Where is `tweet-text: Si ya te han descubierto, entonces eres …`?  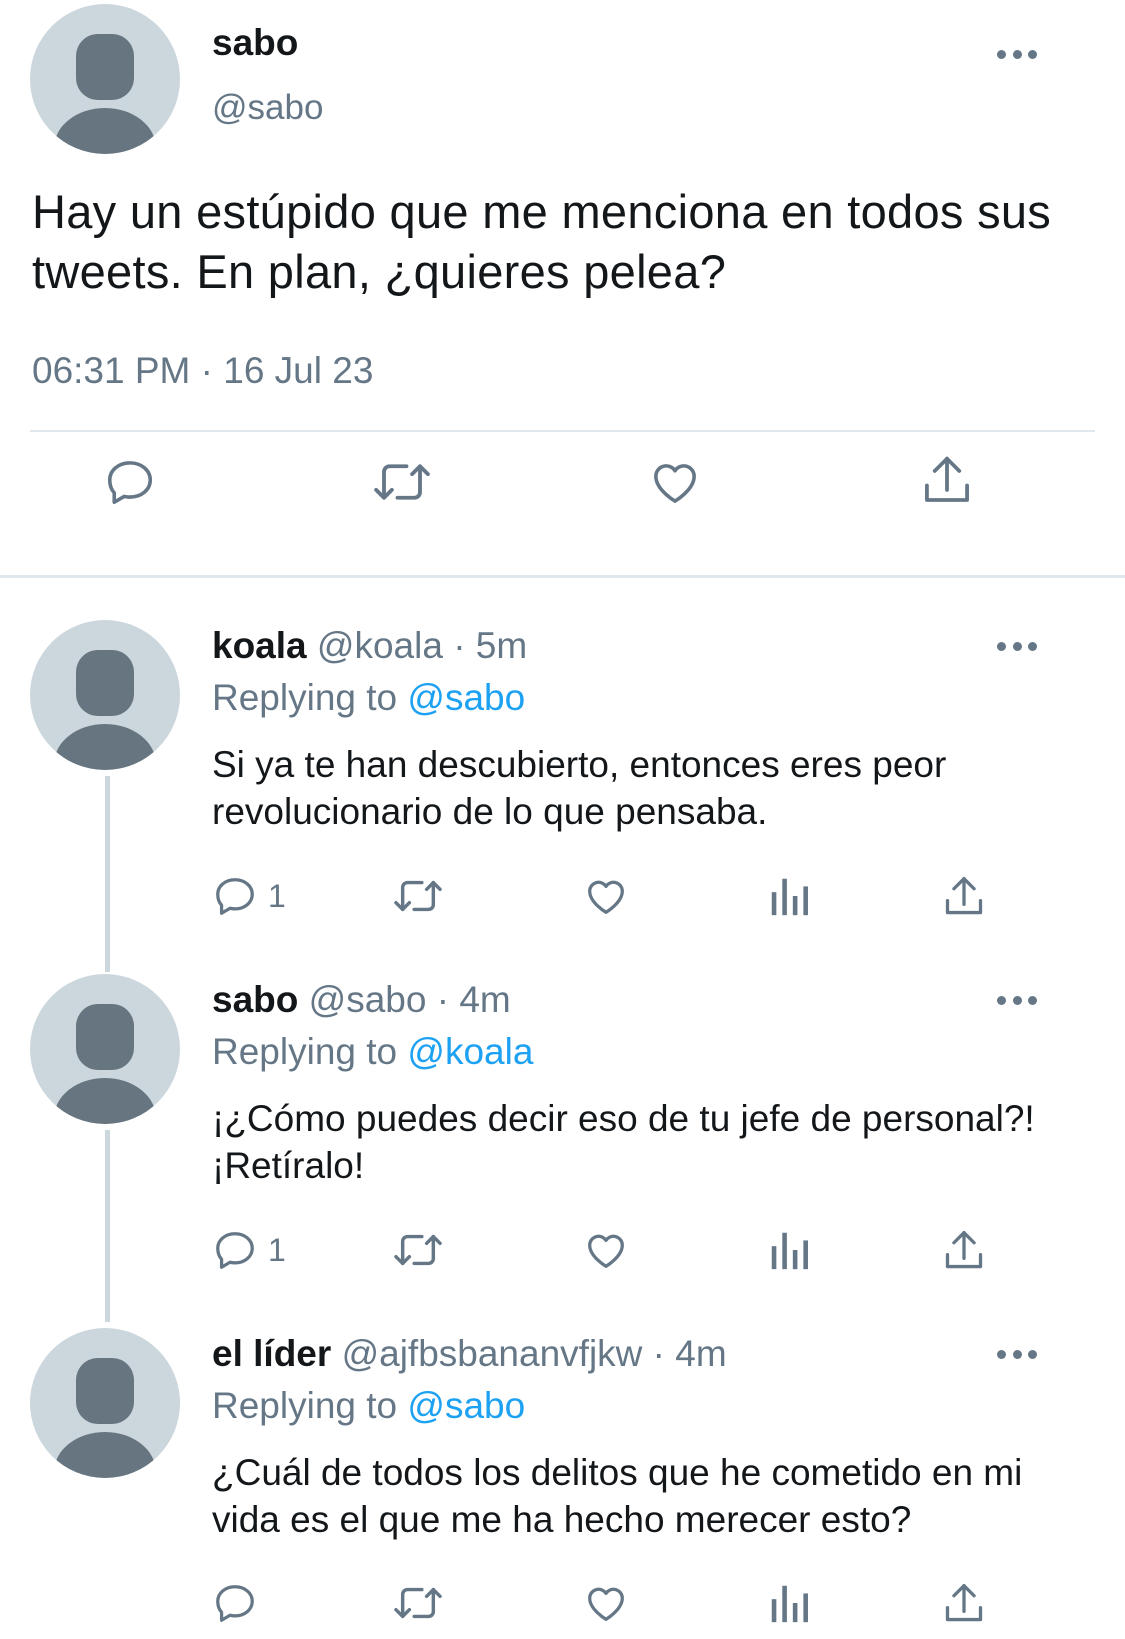
tweet-text: Si ya te han descubierto, entonces eres … is located at coordinates (579, 788).